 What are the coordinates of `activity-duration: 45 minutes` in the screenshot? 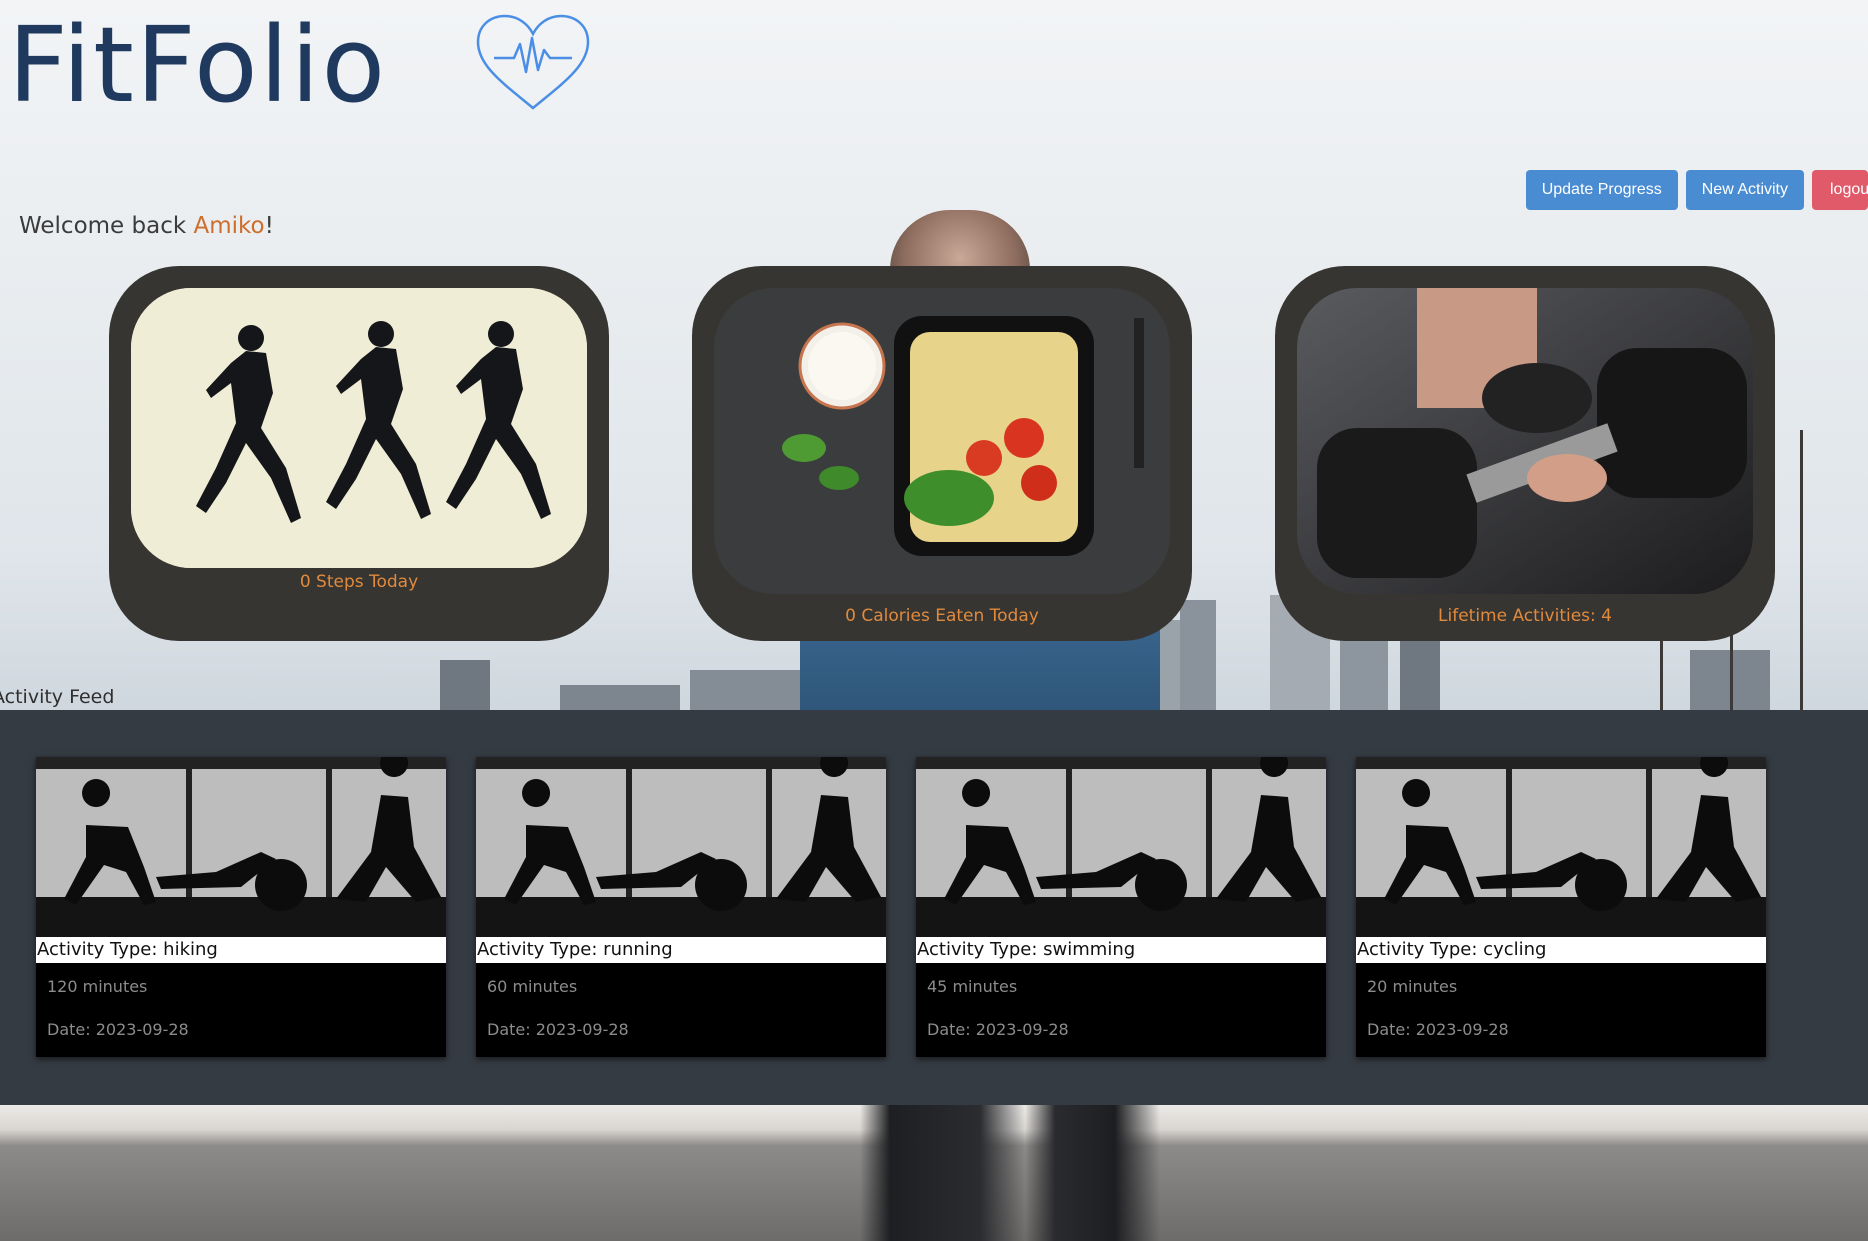 It's located at (972, 986).